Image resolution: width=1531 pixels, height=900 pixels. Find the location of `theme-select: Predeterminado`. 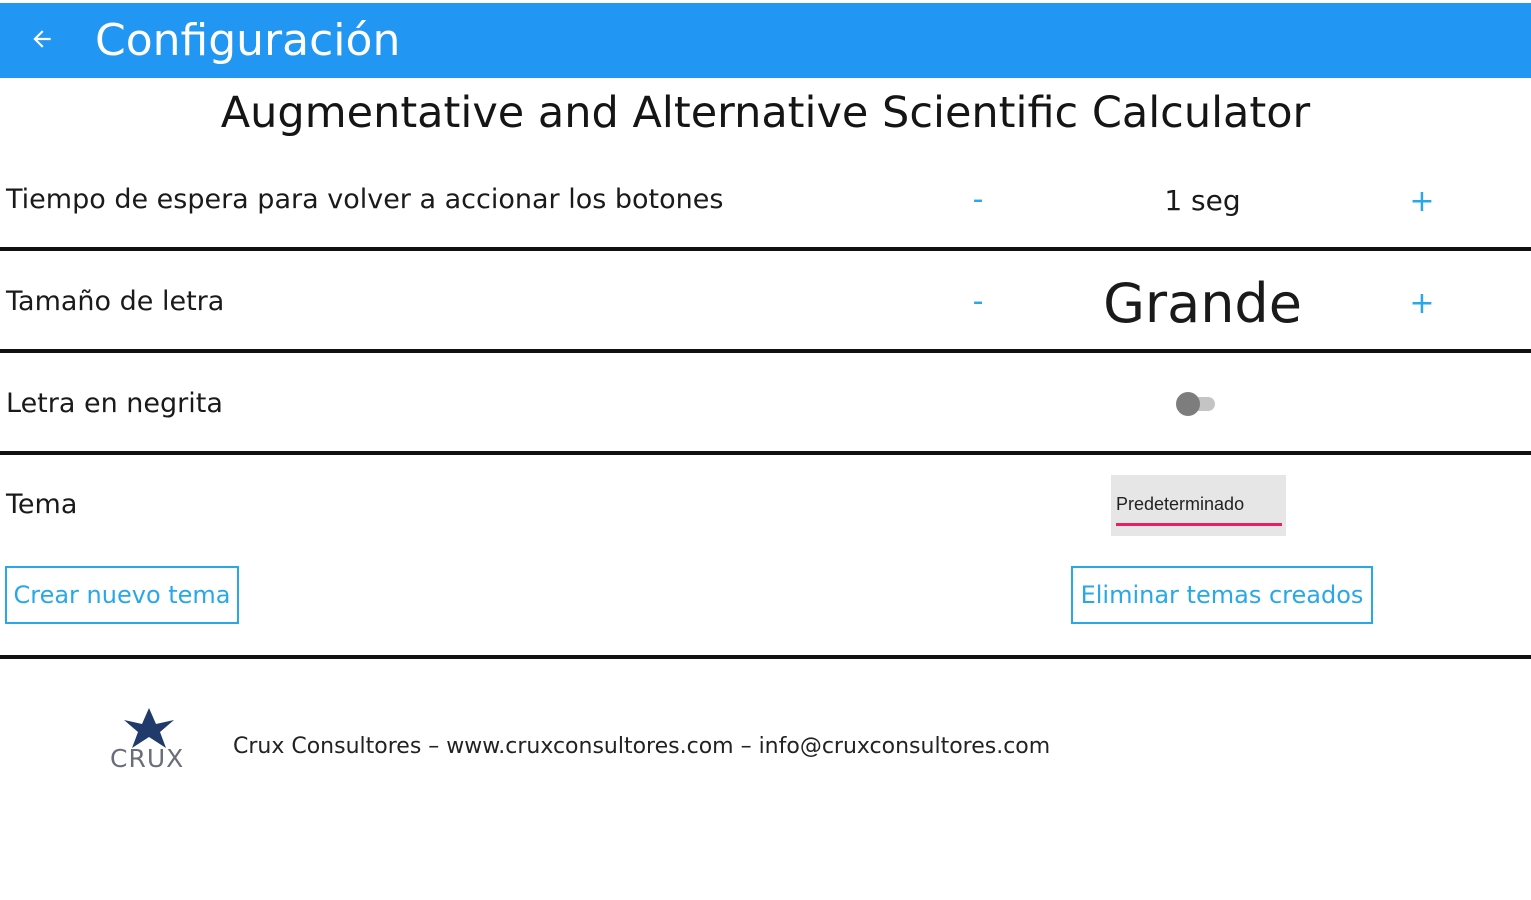

theme-select: Predeterminado is located at coordinates (1198, 505).